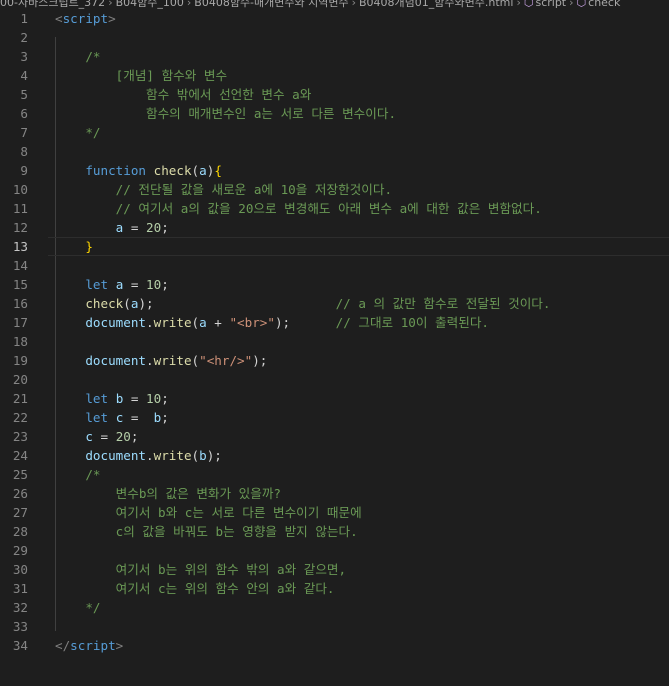  What do you see at coordinates (604, 4) in the screenshot?
I see `breadcrumb-item: check` at bounding box center [604, 4].